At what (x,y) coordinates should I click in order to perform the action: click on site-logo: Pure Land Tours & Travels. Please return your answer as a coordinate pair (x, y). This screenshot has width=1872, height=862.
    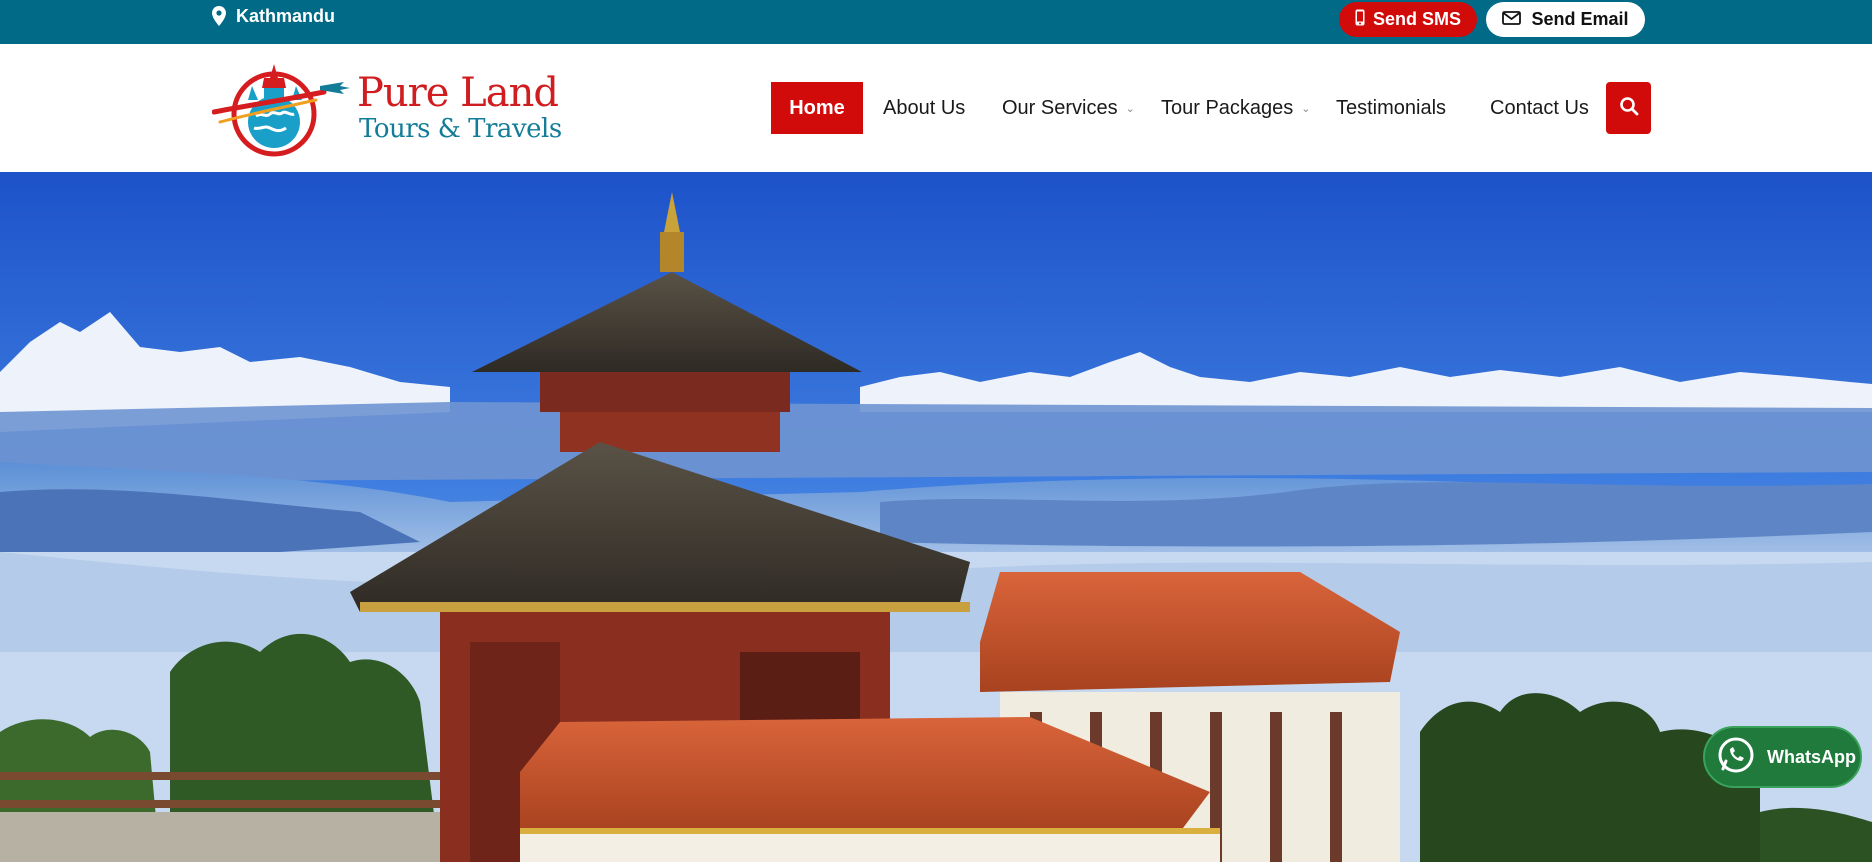
    Looking at the image, I should click on (387, 108).